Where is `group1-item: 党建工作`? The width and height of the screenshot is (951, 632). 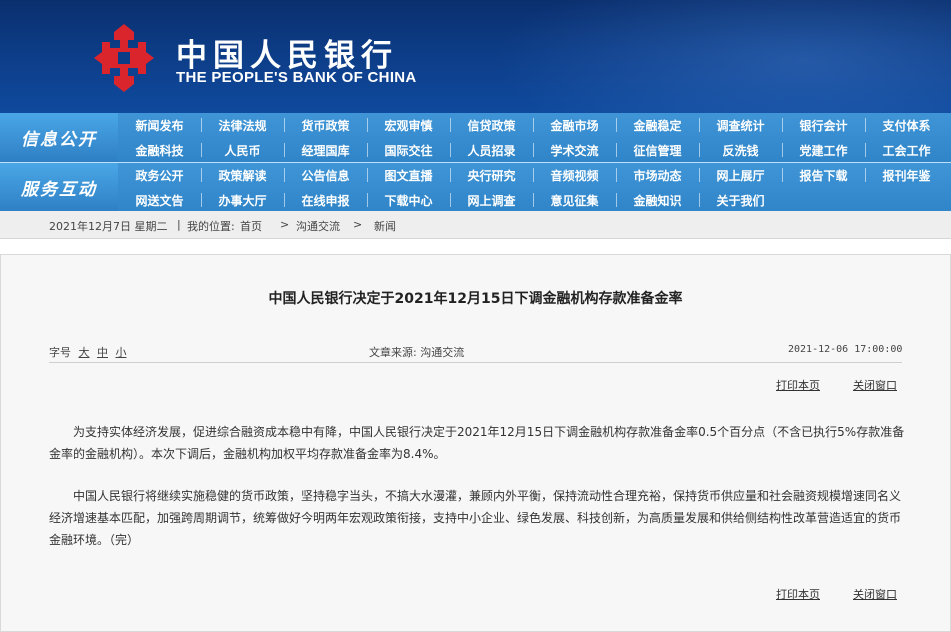
group1-item: 党建工作 is located at coordinates (823, 150).